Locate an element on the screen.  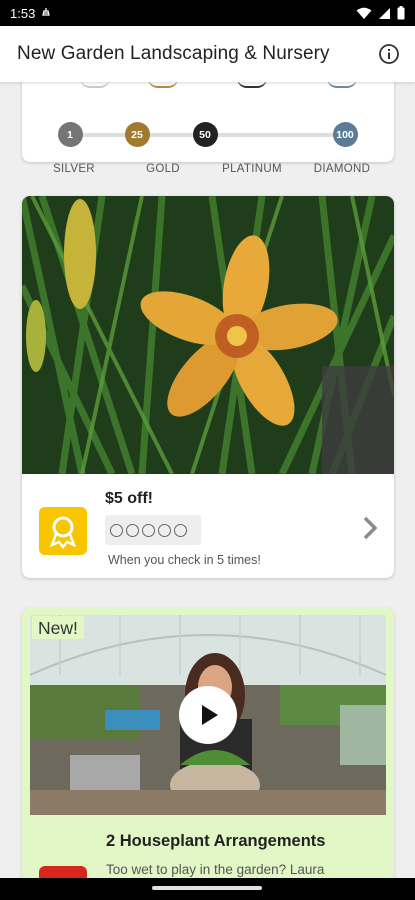
milestone-1: 1 is located at coordinates (70, 134).